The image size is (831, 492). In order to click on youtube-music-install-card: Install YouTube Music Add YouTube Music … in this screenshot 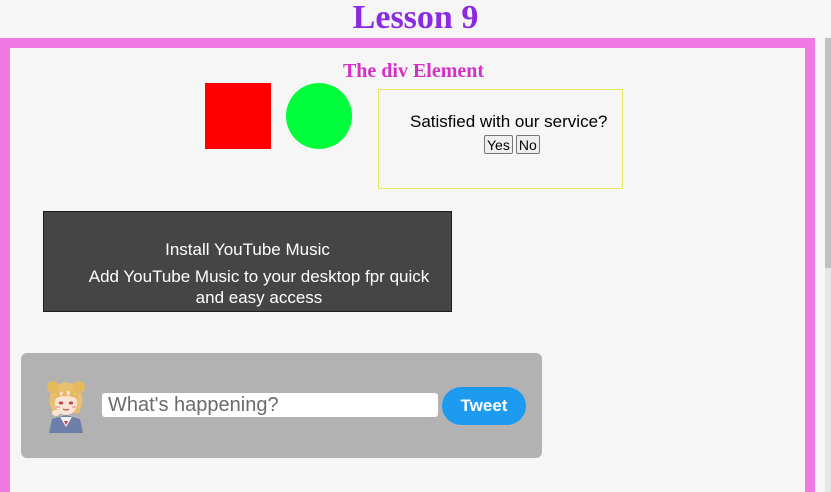, I will do `click(247, 261)`.